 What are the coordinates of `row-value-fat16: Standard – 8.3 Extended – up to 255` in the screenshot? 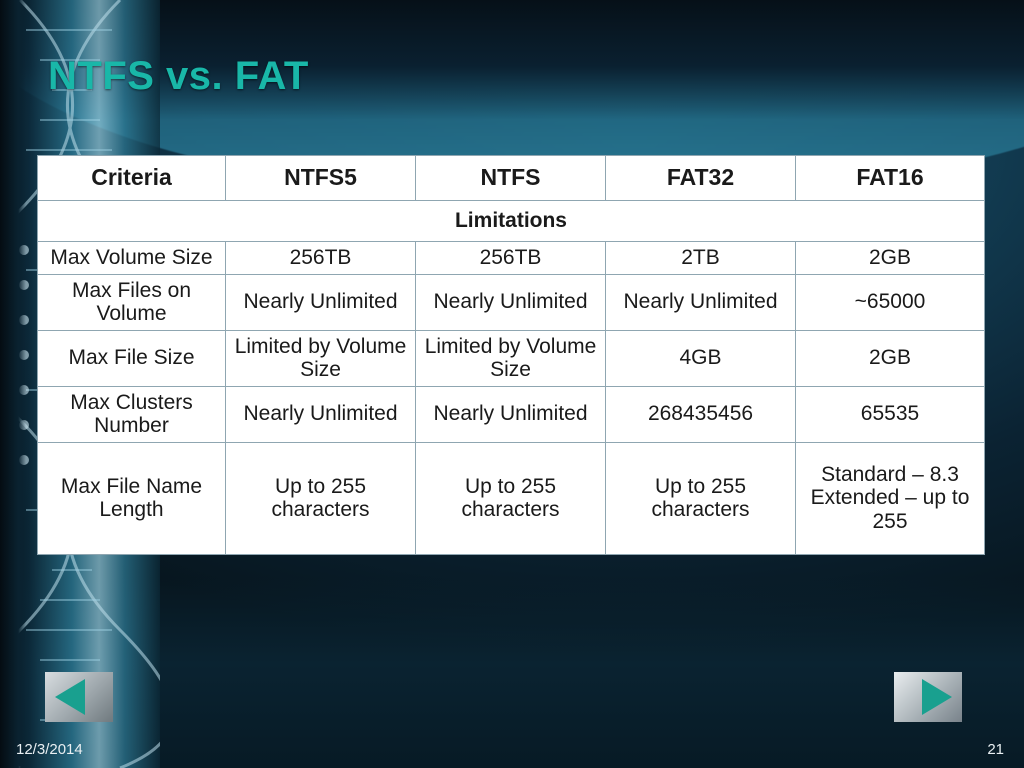 It's located at (890, 498).